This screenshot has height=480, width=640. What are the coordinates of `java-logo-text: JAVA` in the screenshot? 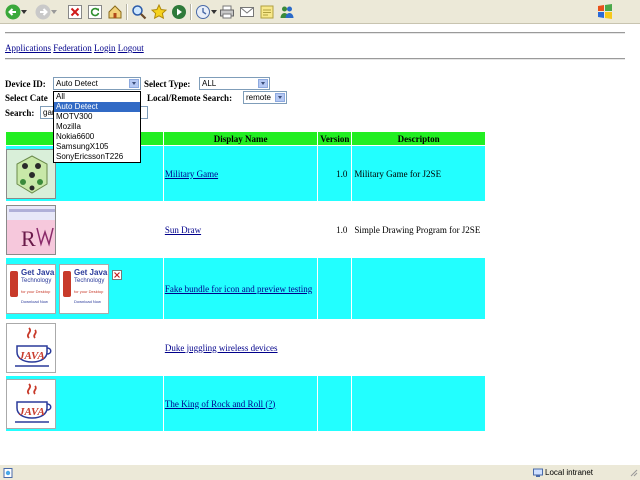 It's located at (31, 412).